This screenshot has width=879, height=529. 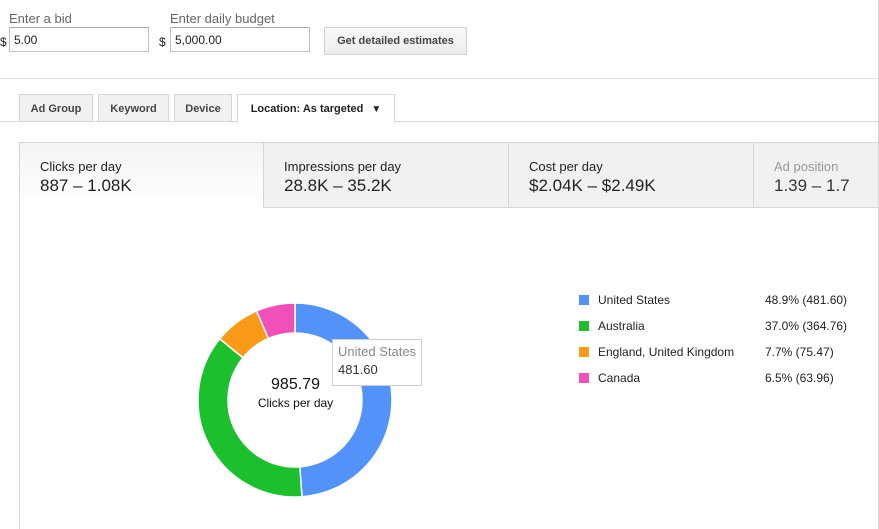 I want to click on donut-chart, so click(x=295, y=400).